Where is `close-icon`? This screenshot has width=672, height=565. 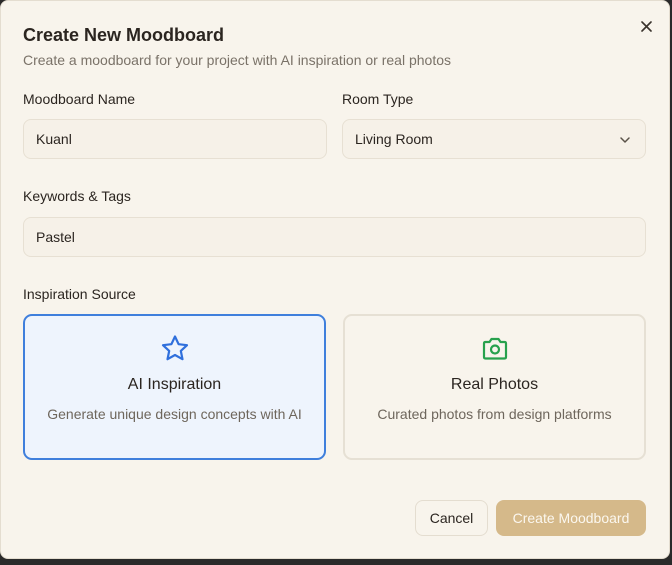
close-icon is located at coordinates (646, 26).